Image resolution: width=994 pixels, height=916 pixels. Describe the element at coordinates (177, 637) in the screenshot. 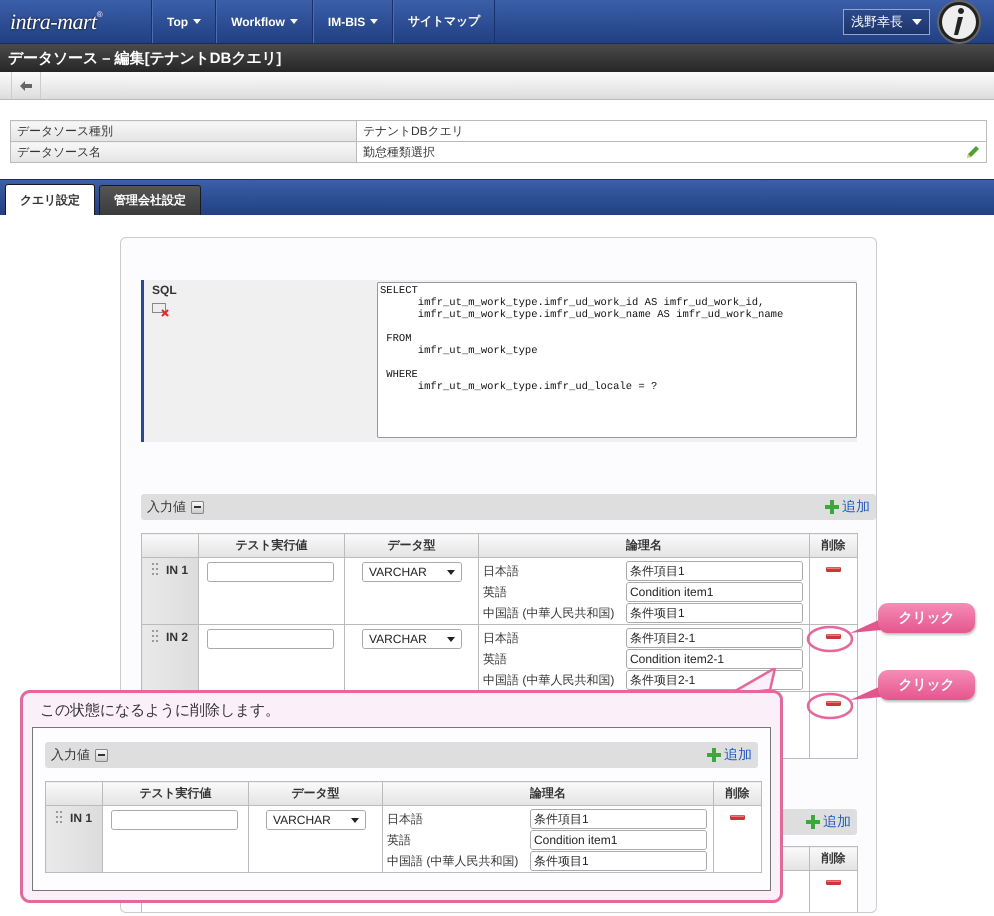

I see `row-id: IN 2` at that location.